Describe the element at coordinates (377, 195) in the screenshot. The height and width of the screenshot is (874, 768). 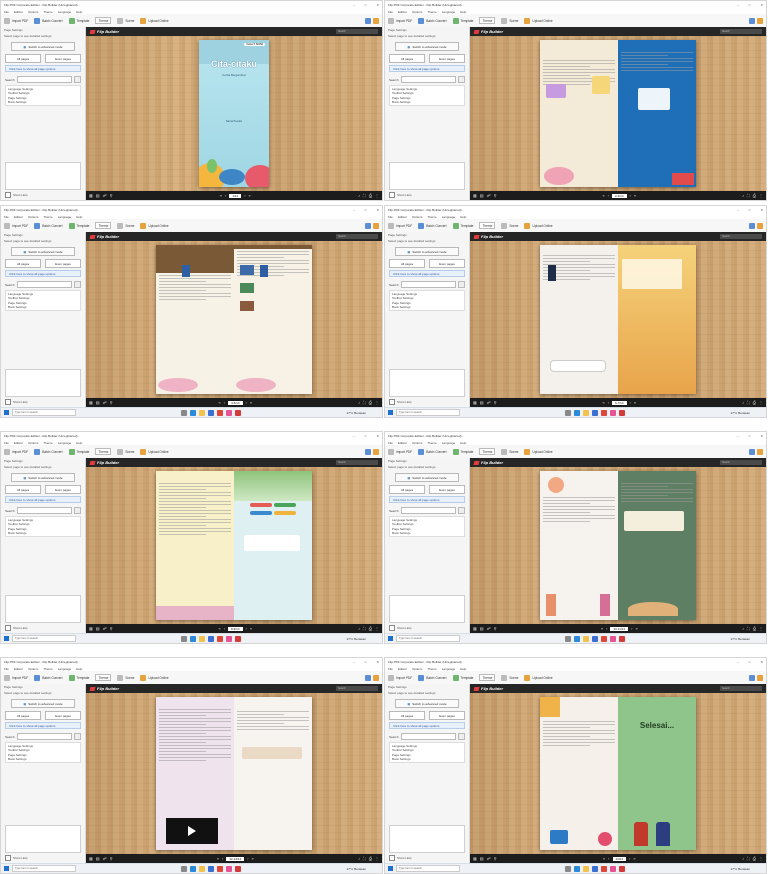
I see `more-icon: ⋮` at that location.